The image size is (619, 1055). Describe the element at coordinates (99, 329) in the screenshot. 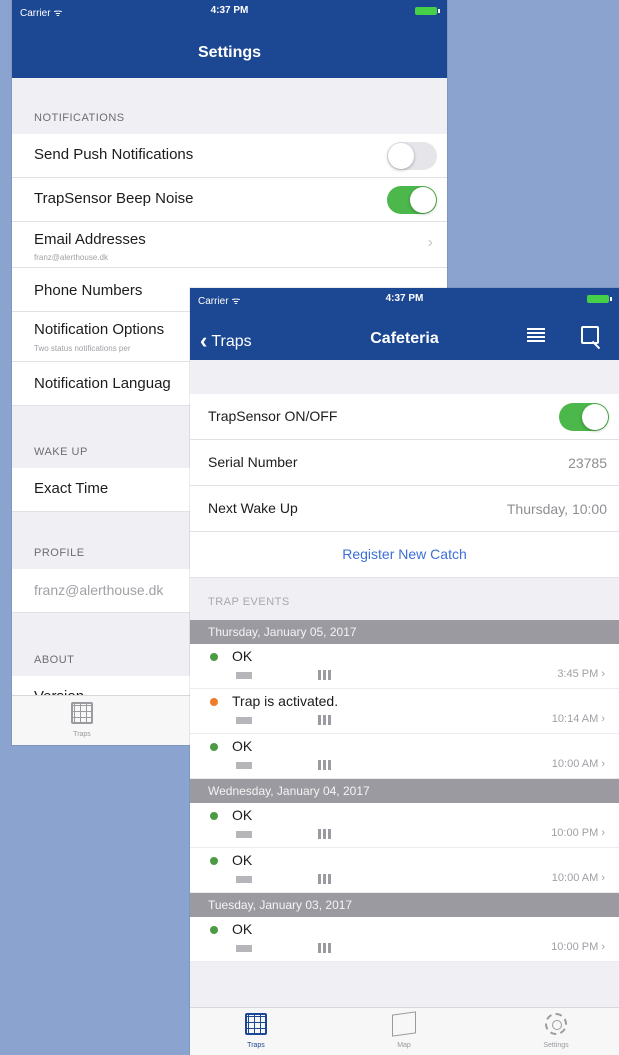

I see `notification-options-label: Notification Options` at that location.